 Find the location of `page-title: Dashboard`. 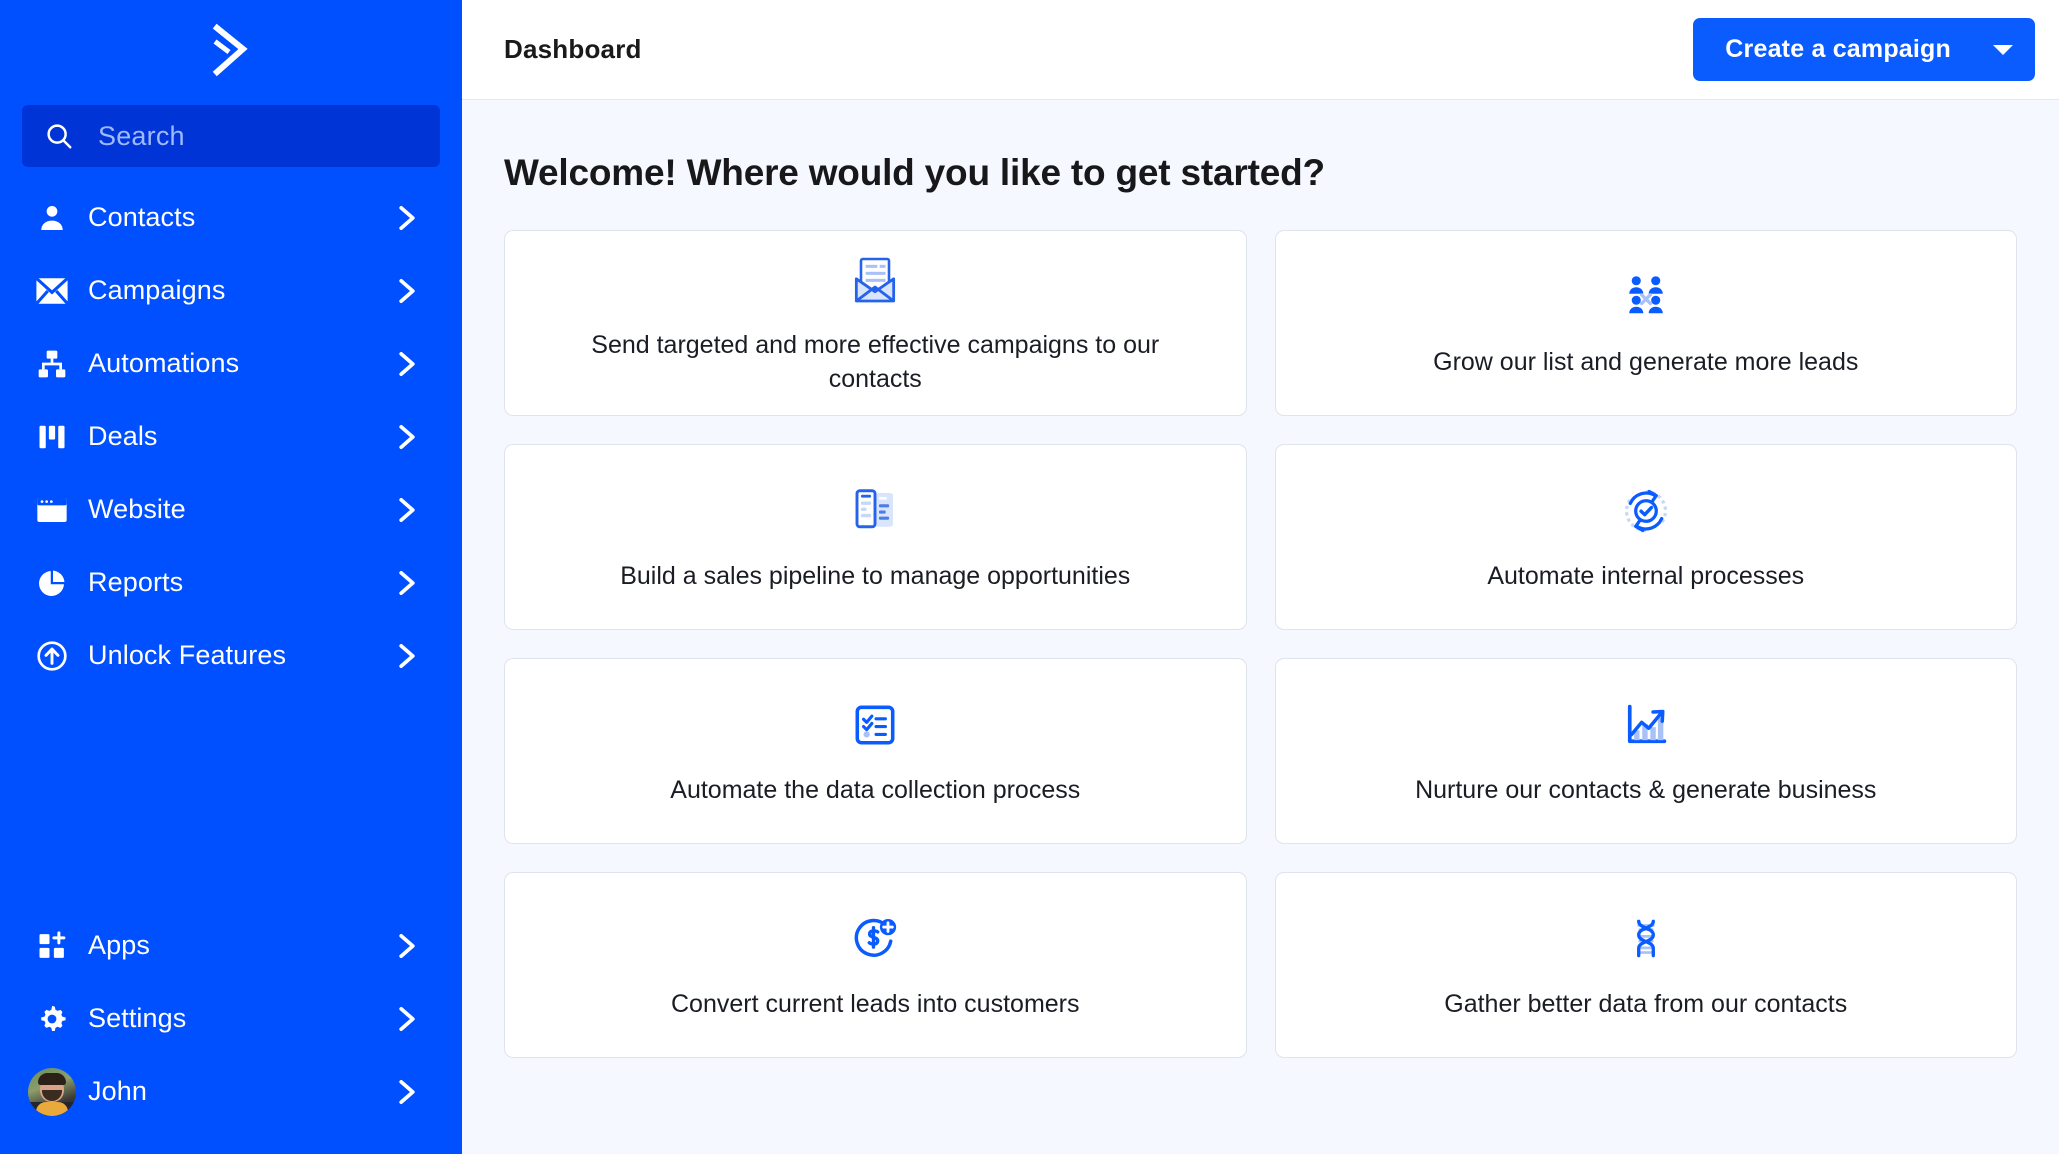

page-title: Dashboard is located at coordinates (573, 49).